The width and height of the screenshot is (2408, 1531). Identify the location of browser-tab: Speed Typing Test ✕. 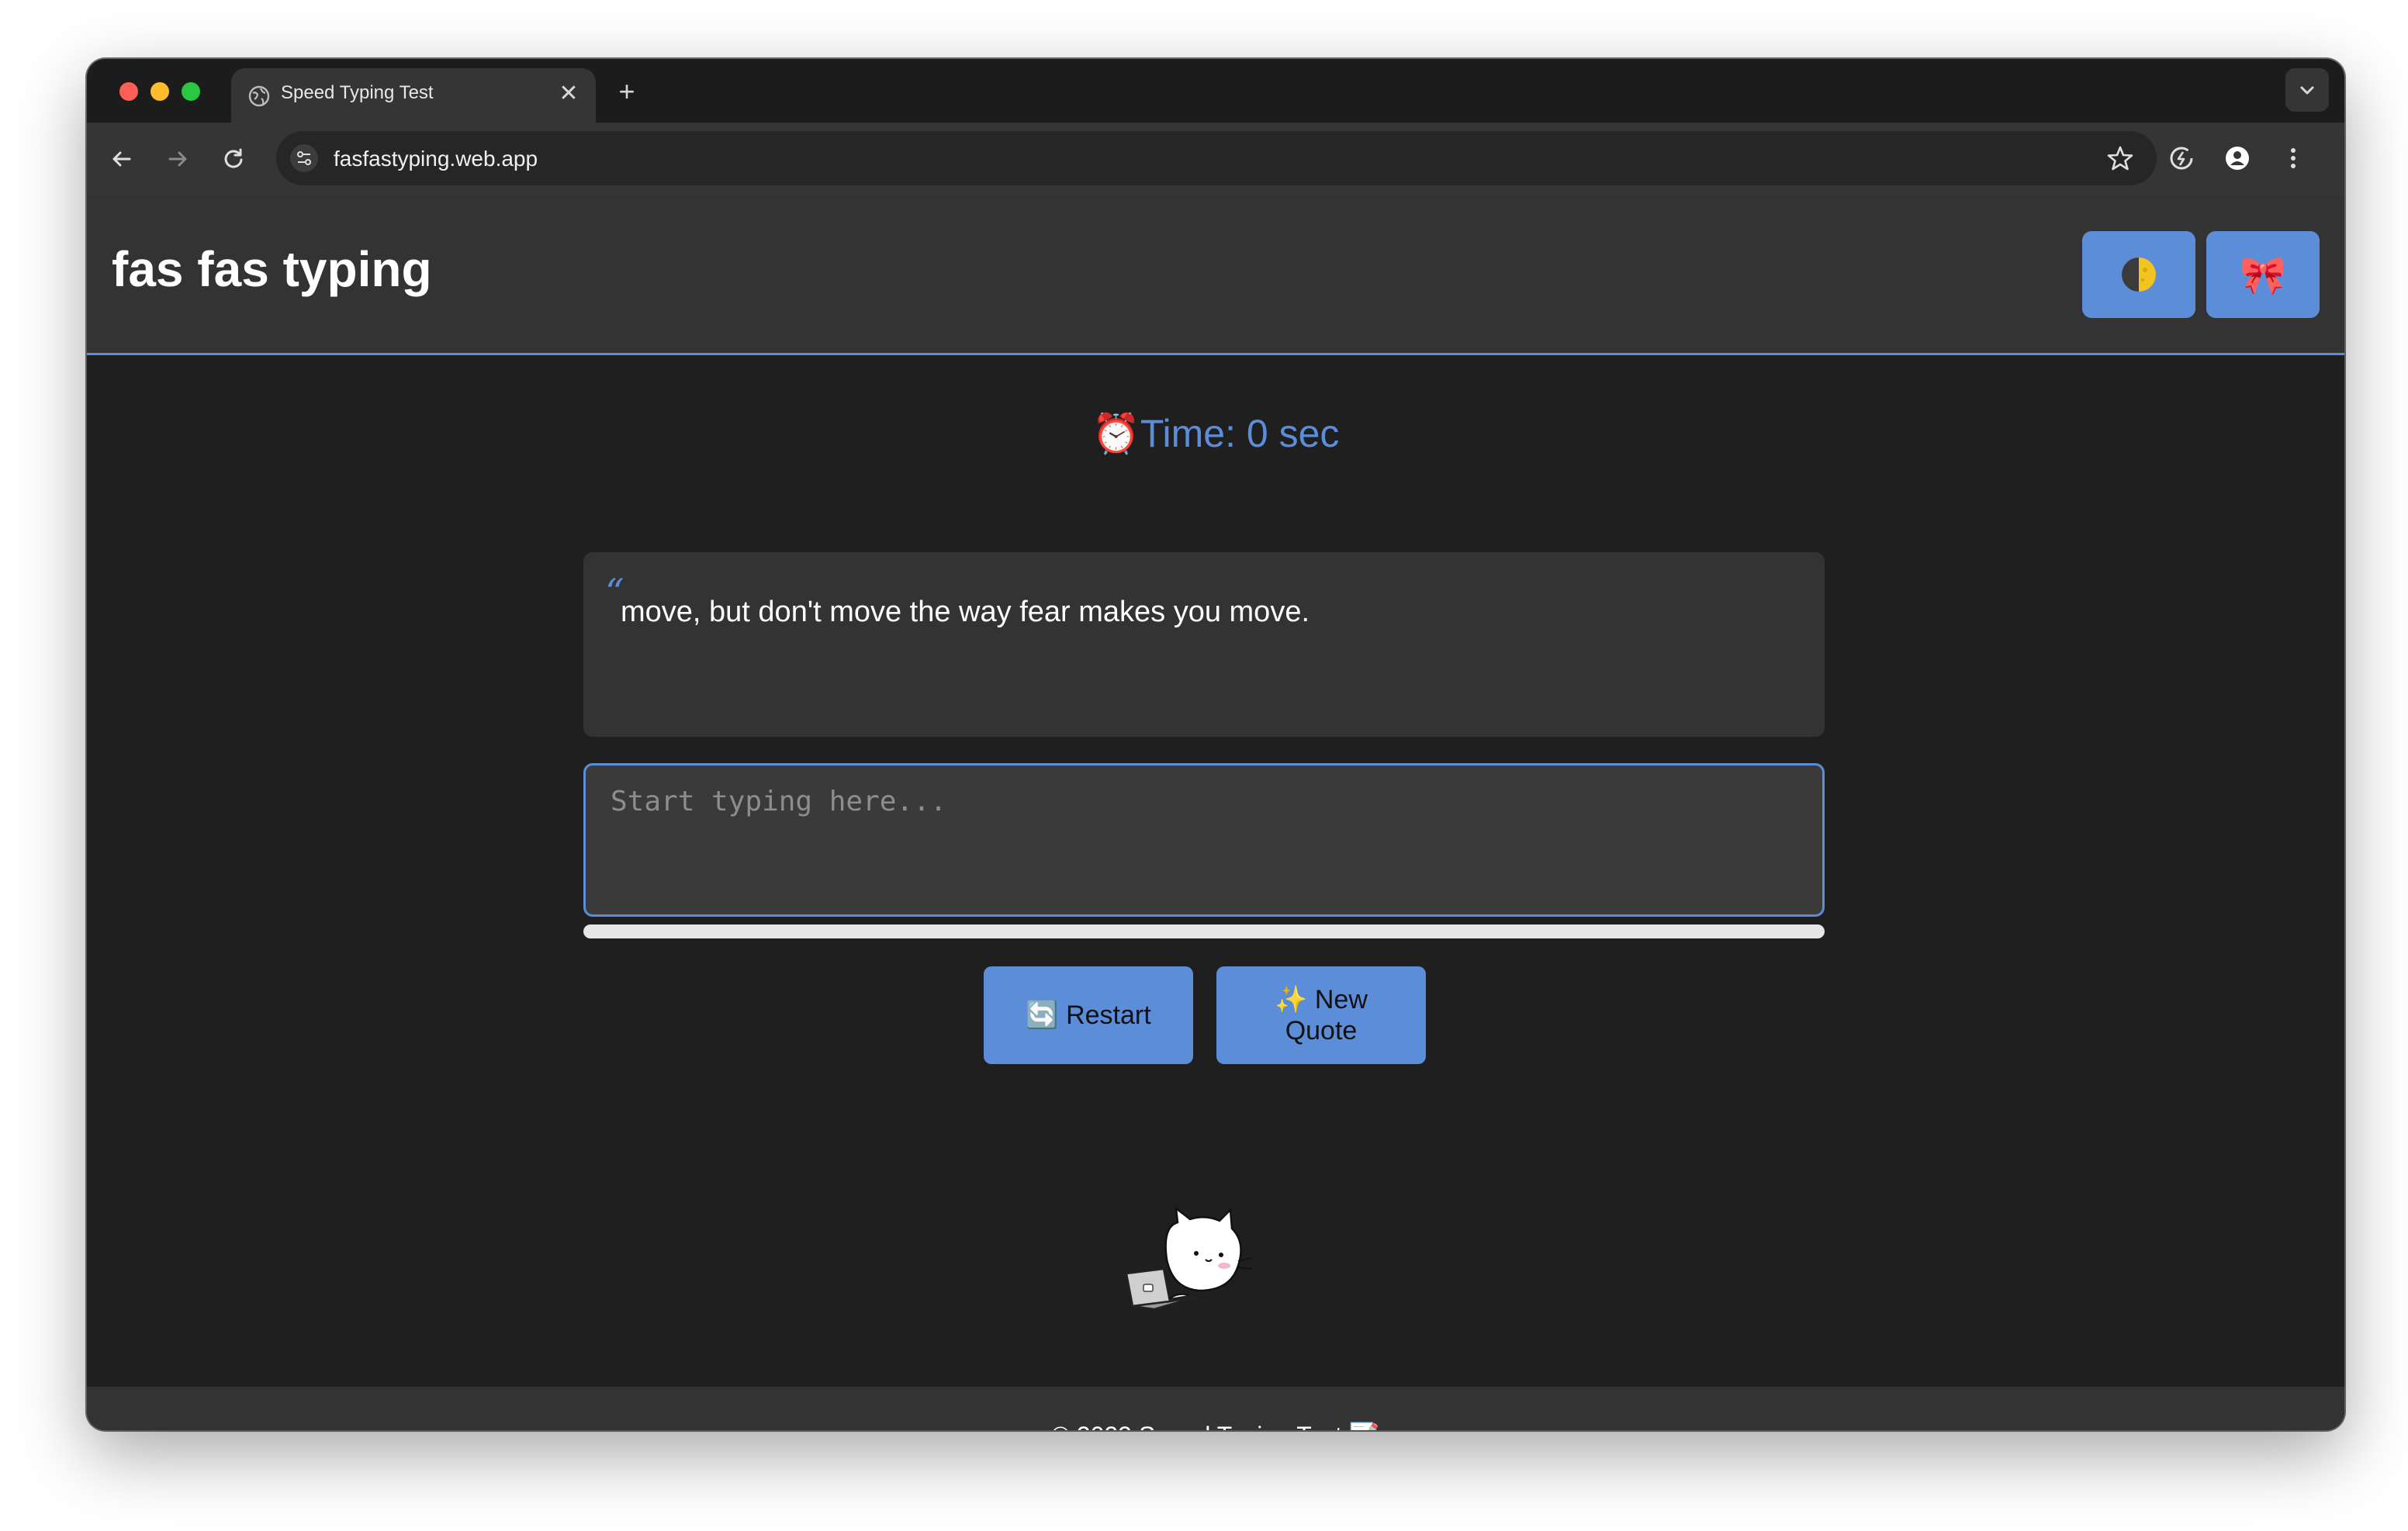
(413, 95).